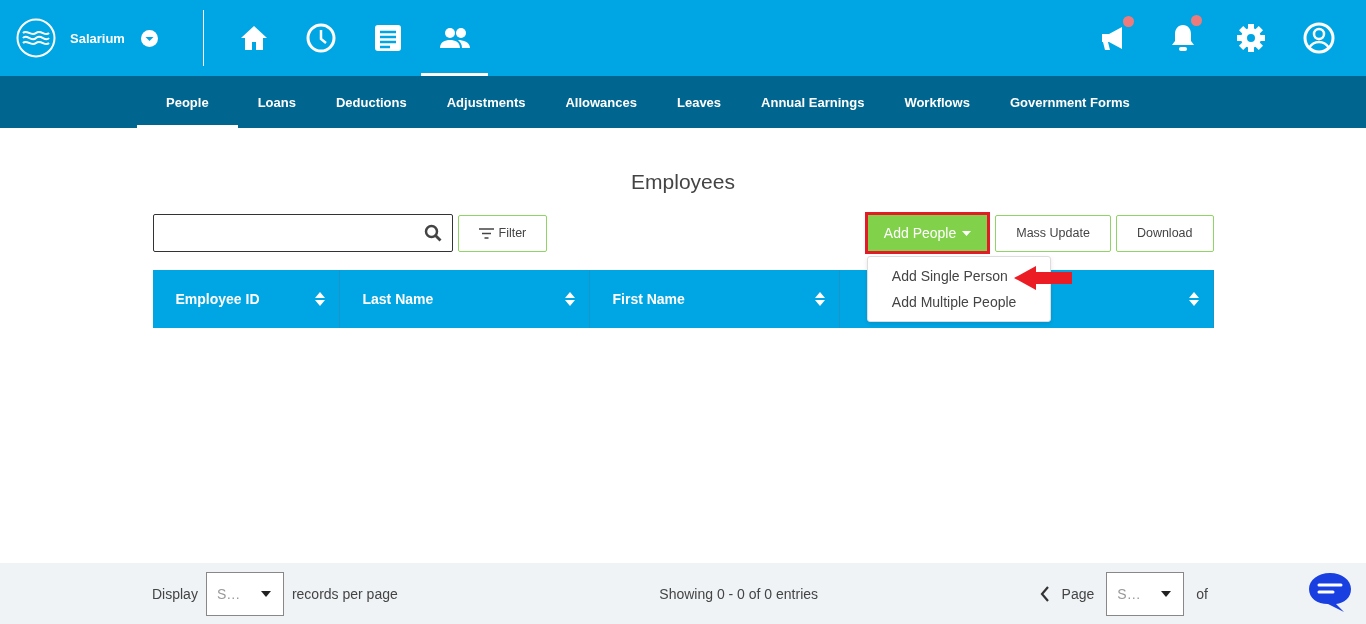  What do you see at coordinates (937, 102) in the screenshot?
I see `nav-tab: Workflows` at bounding box center [937, 102].